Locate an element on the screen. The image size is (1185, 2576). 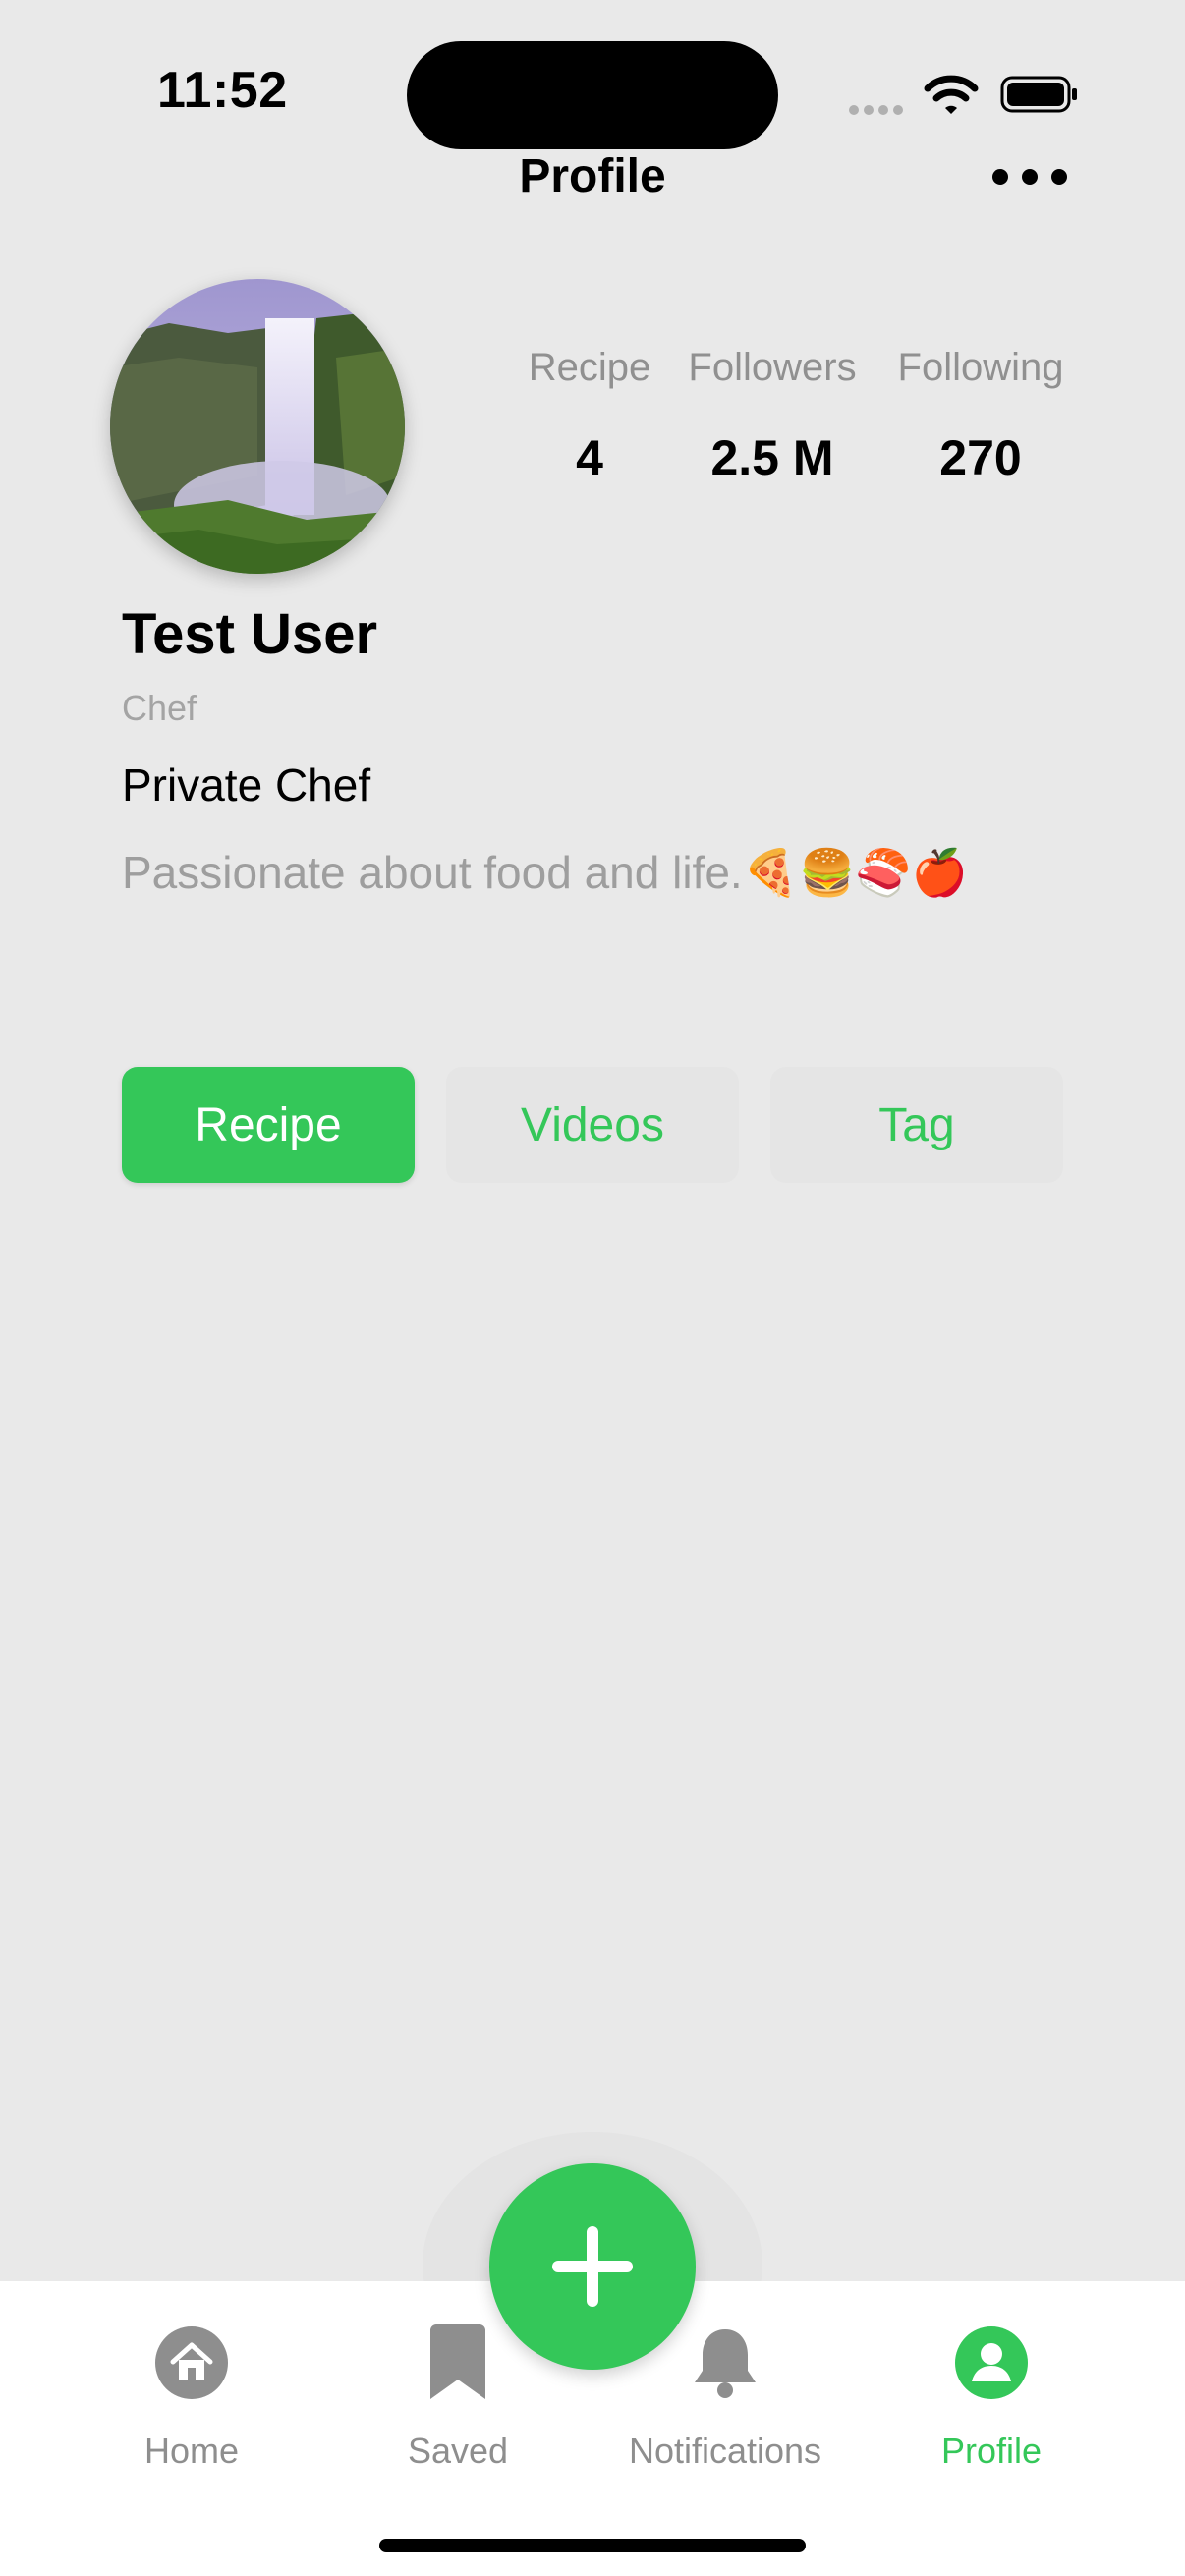
status-time: 11:52 is located at coordinates (223, 90).